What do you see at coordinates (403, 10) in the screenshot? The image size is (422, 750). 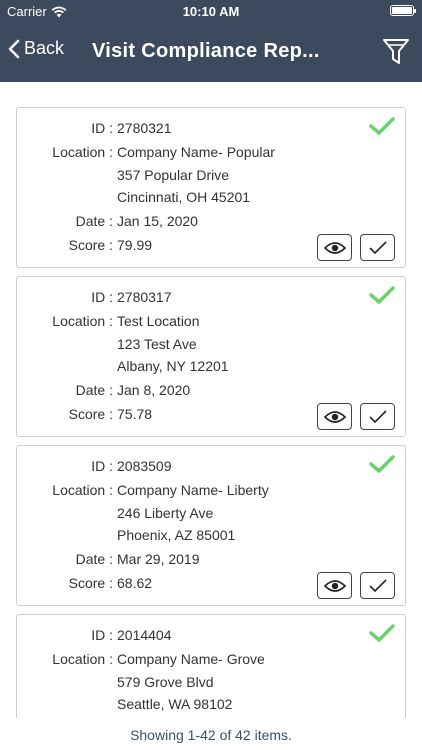 I see `battery-icon` at bounding box center [403, 10].